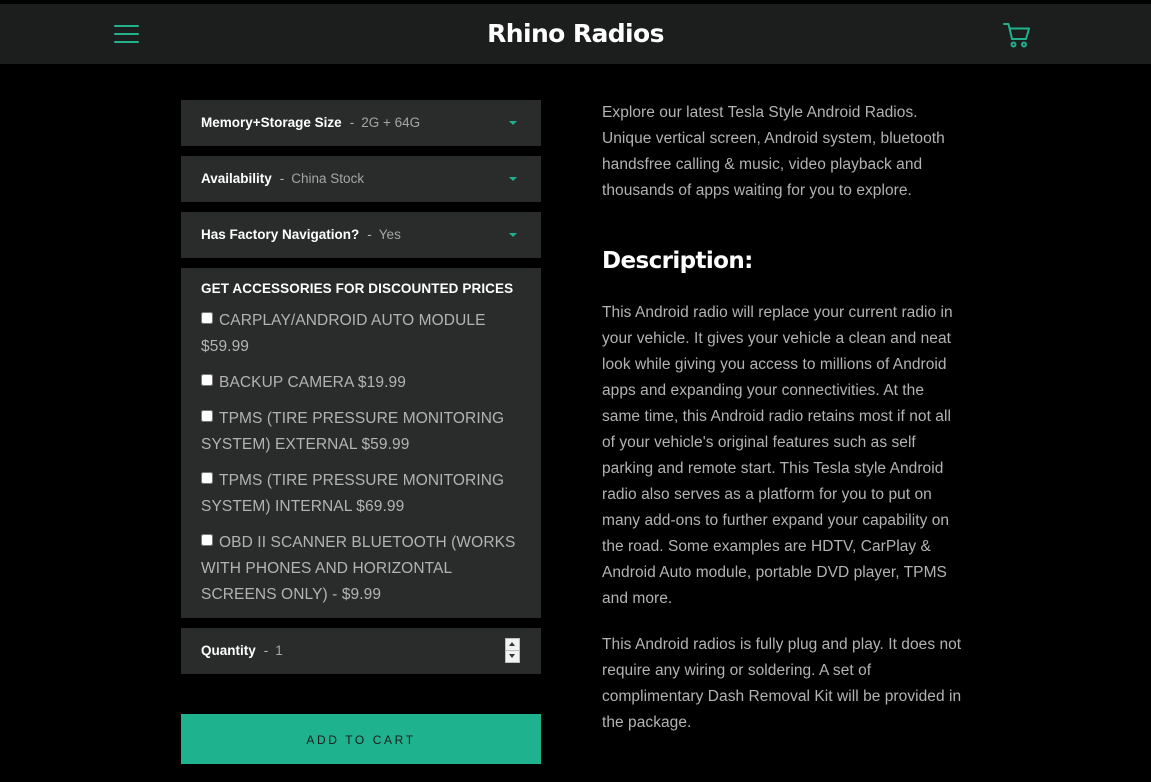  Describe the element at coordinates (236, 178) in the screenshot. I see `option-name: Availability` at that location.